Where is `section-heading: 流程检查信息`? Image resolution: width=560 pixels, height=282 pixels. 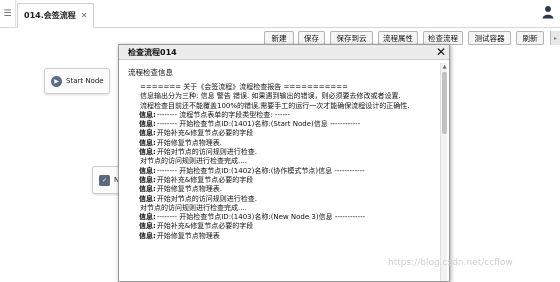
section-heading: 流程检查信息 is located at coordinates (150, 72).